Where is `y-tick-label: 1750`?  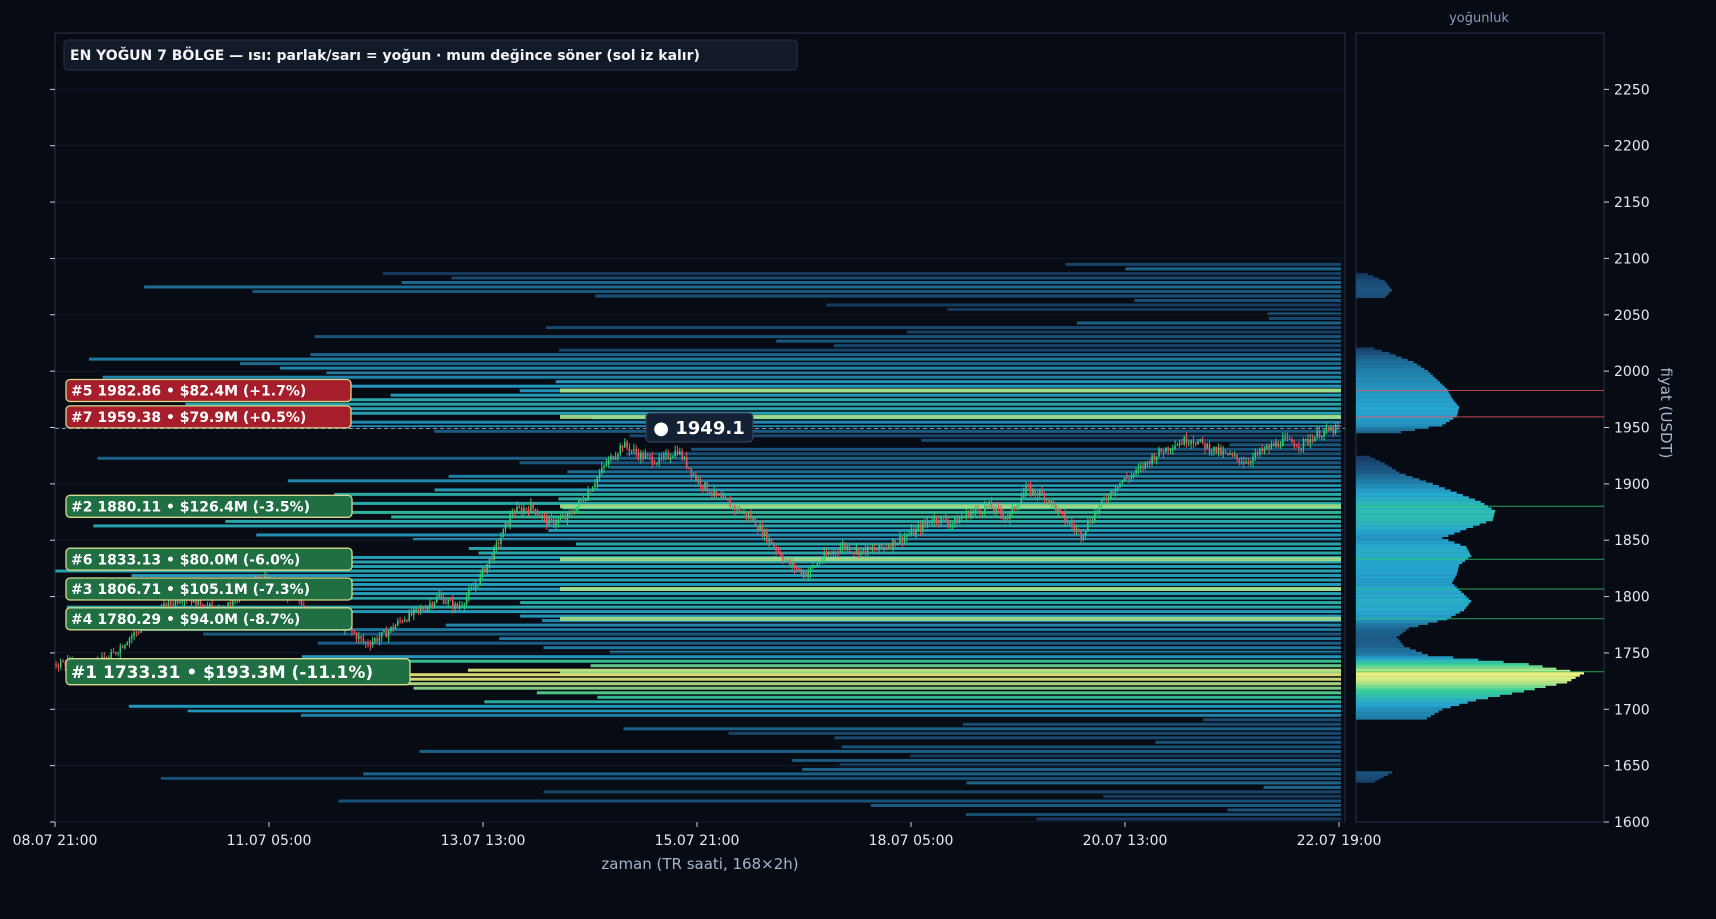 y-tick-label: 1750 is located at coordinates (1632, 654).